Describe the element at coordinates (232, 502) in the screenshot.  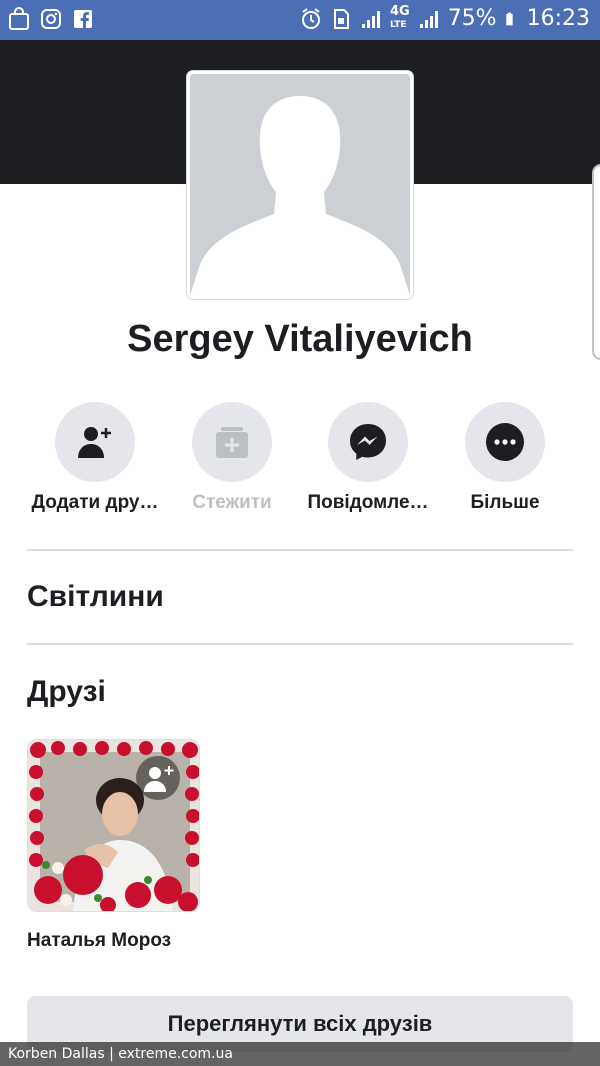
I see `follow-label: Стежити` at that location.